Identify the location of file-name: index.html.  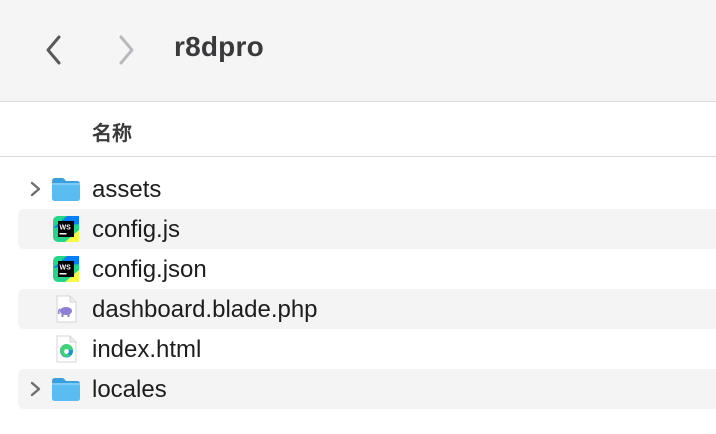
(147, 349).